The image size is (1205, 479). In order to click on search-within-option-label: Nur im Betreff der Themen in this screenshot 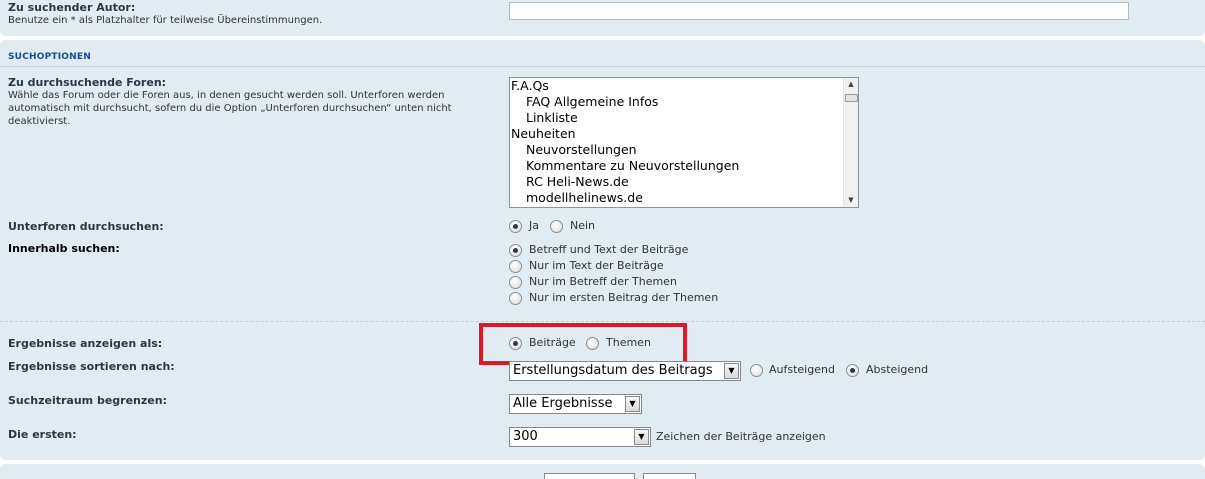, I will do `click(603, 281)`.